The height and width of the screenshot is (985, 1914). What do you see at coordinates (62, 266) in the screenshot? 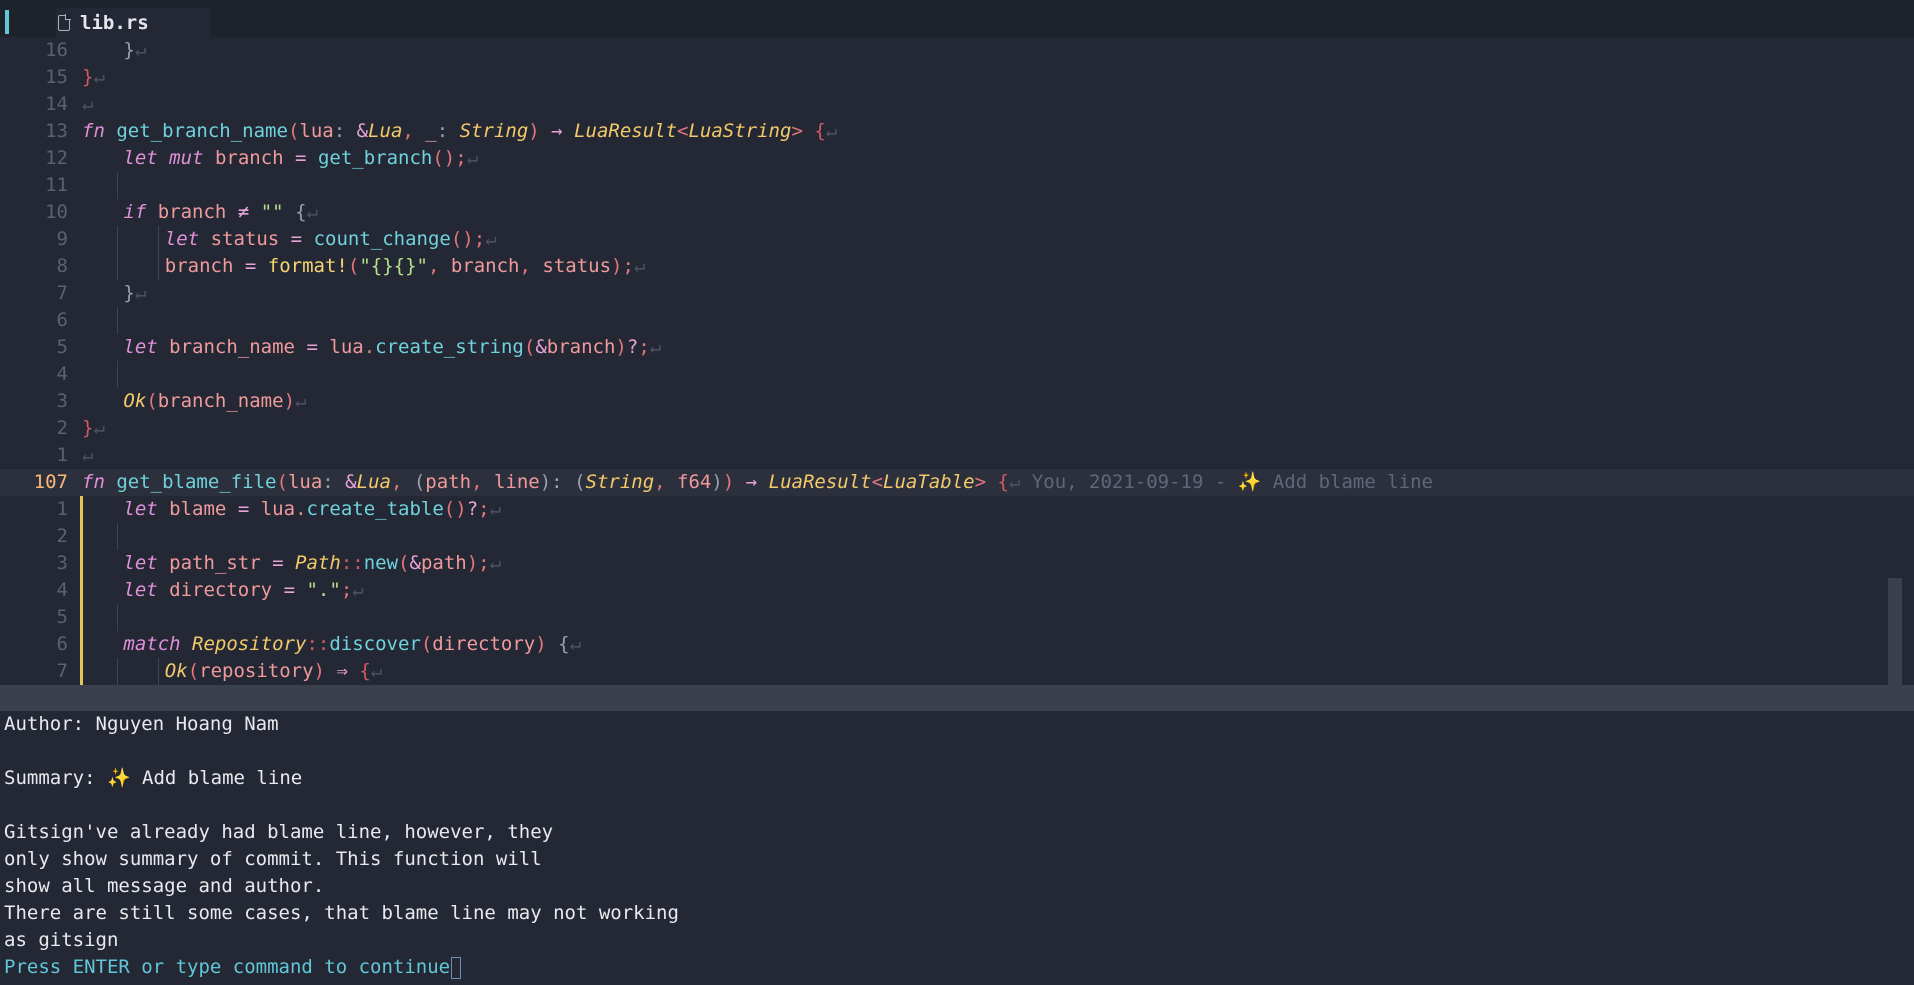
I see `line-number: 8` at bounding box center [62, 266].